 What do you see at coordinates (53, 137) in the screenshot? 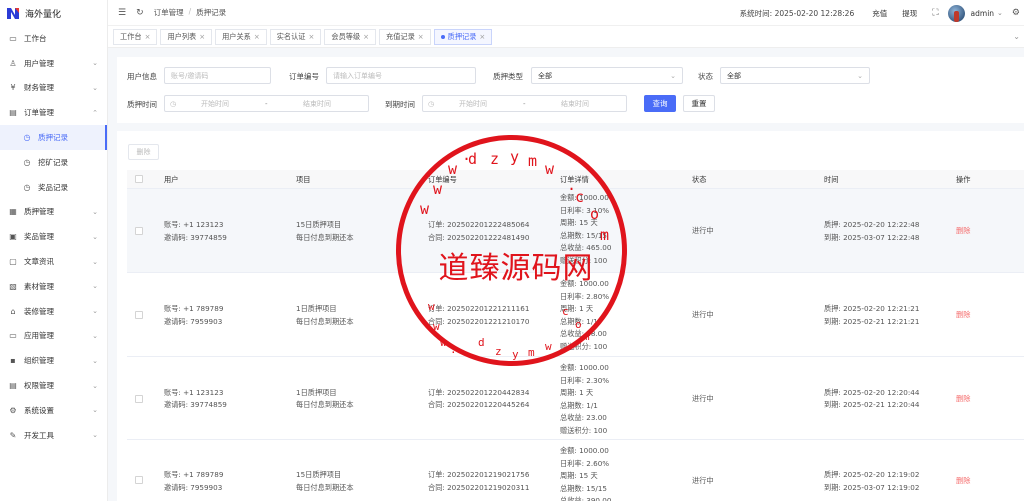
I see `sidebar-item: ◷ 质押记录` at bounding box center [53, 137].